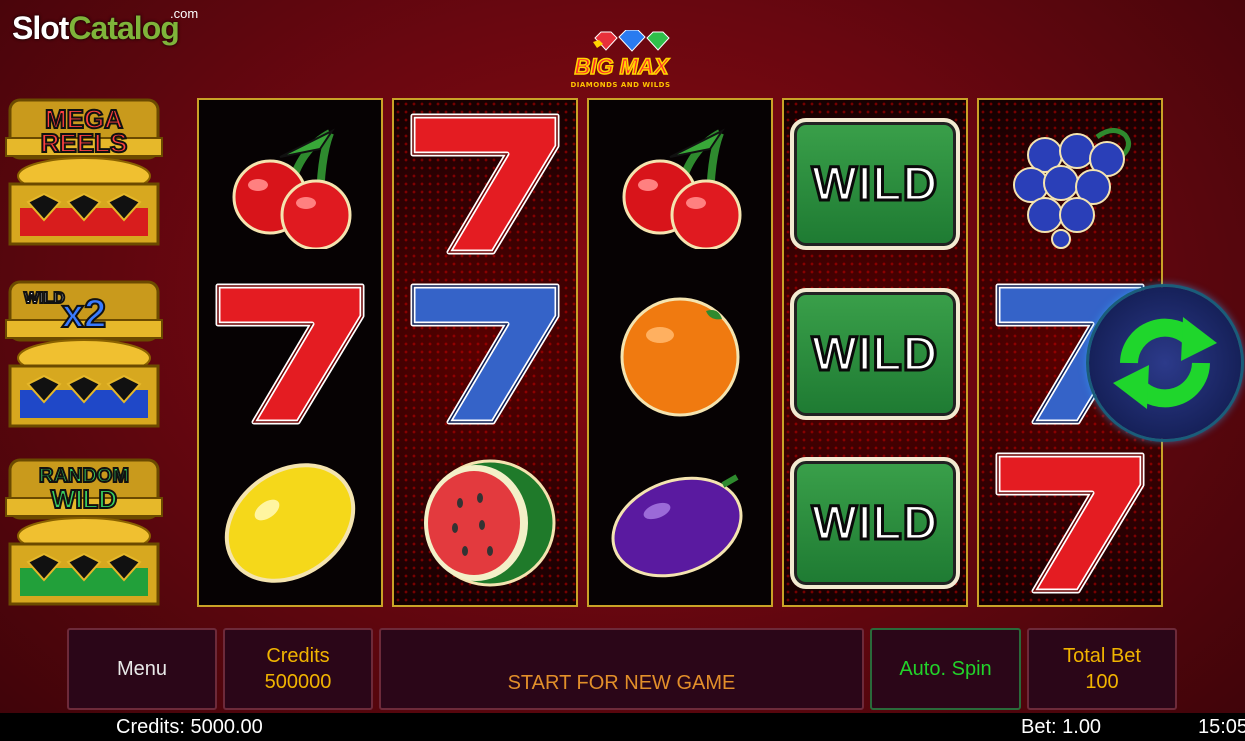 Image resolution: width=1245 pixels, height=741 pixels. I want to click on feature-subtitle: WILD, so click(84, 499).